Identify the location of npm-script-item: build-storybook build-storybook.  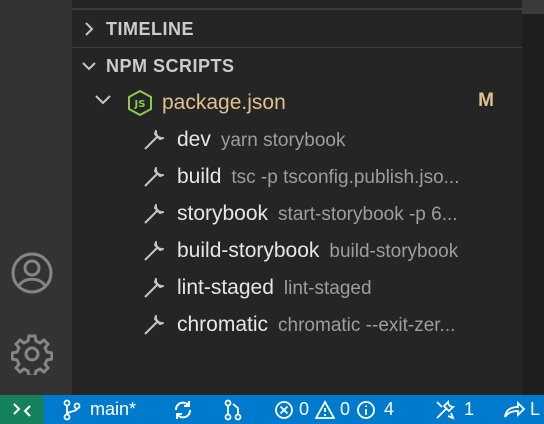
(297, 250).